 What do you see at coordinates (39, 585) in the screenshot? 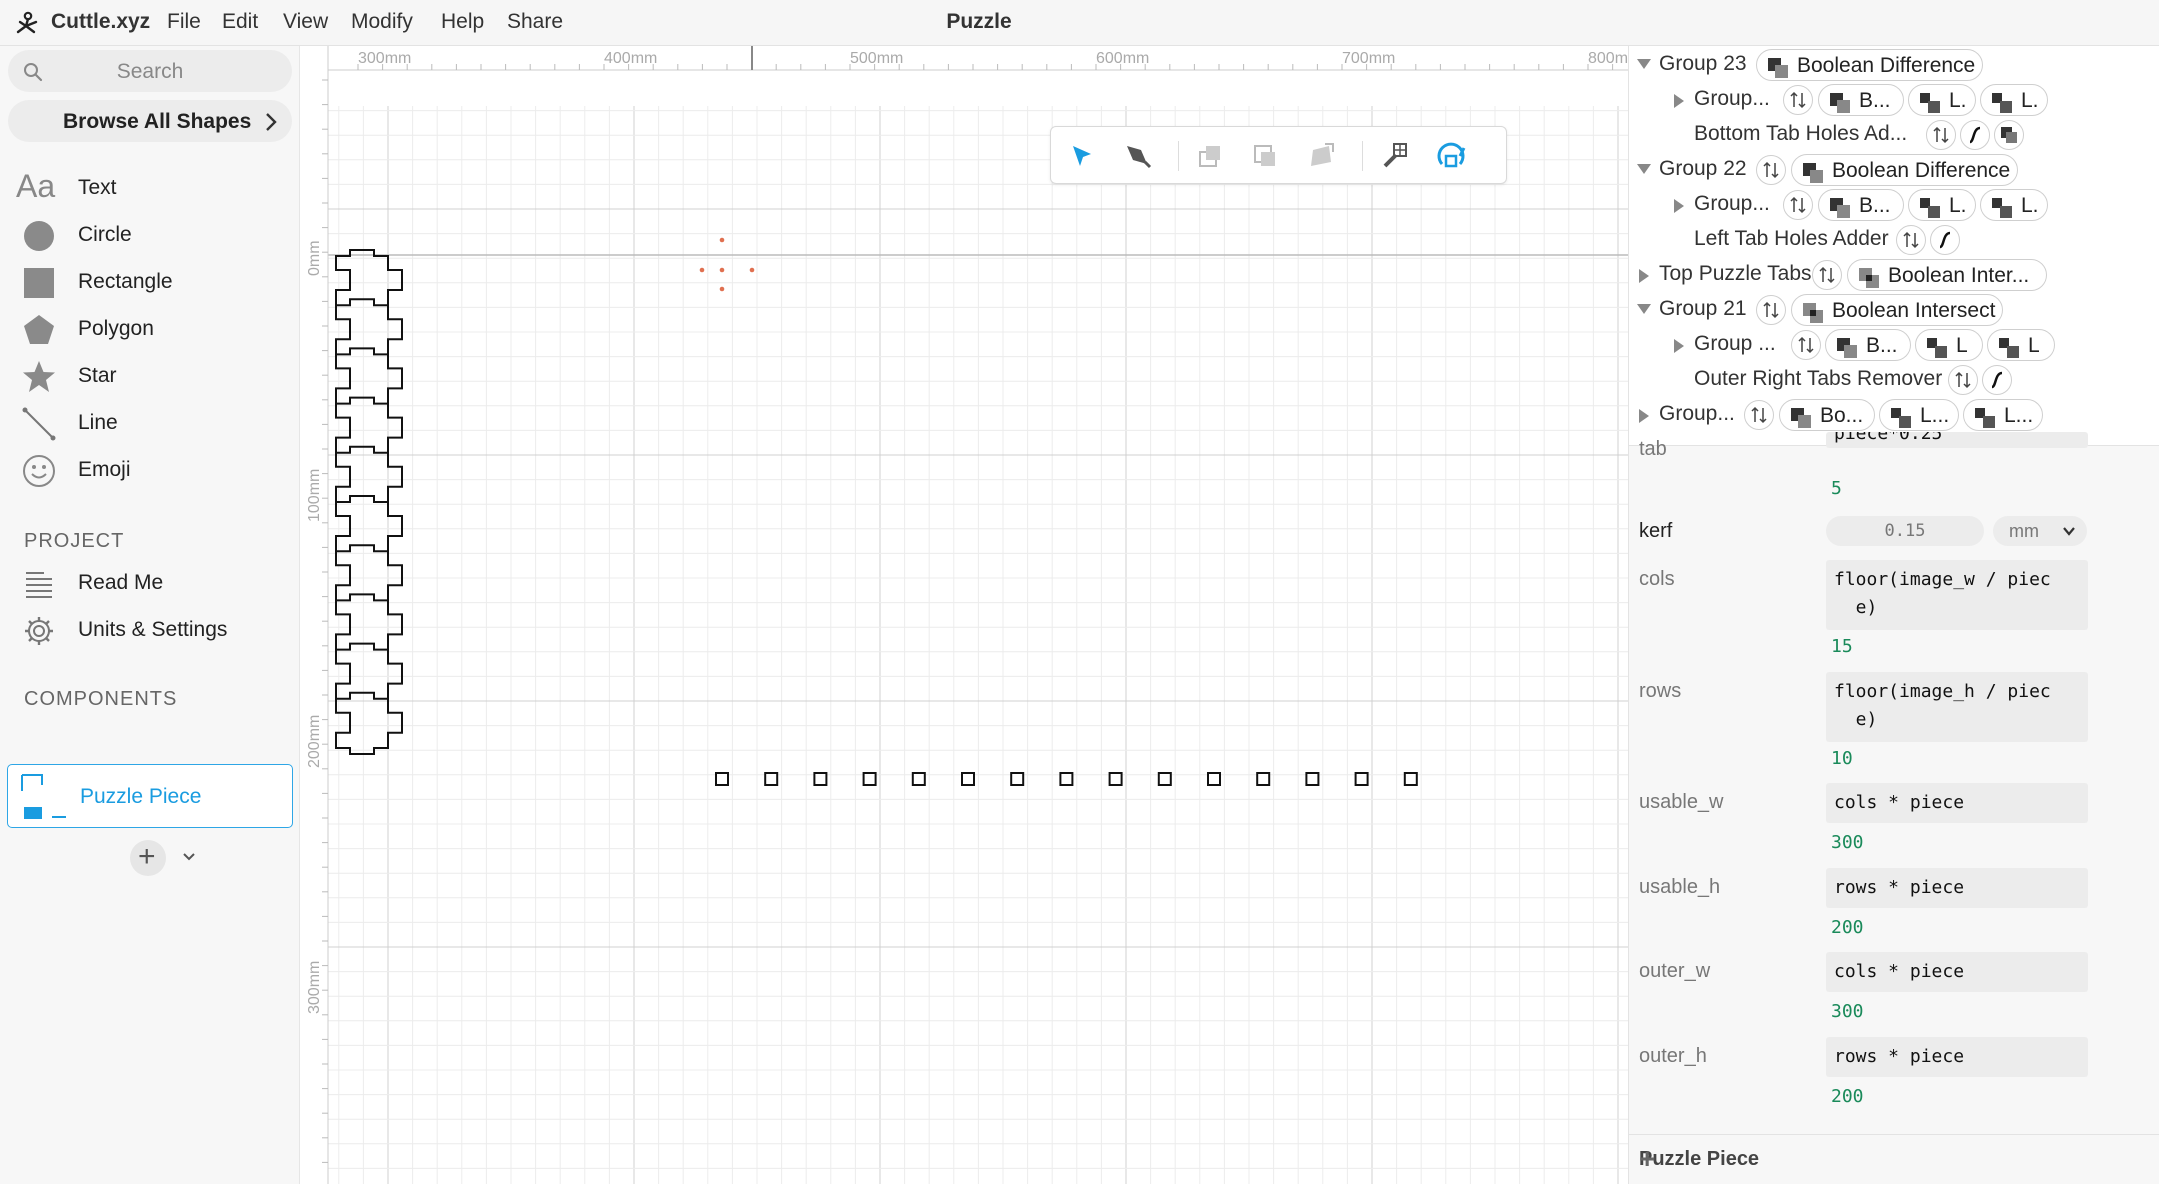
I see `document-lines-icon` at bounding box center [39, 585].